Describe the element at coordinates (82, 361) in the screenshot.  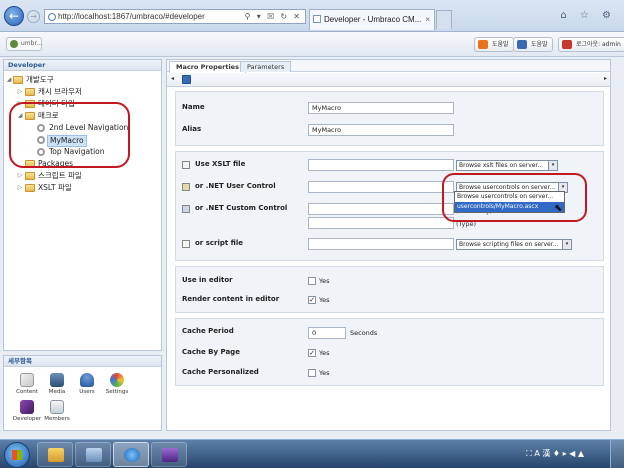
I see `sections-panel-title: 세부항목` at that location.